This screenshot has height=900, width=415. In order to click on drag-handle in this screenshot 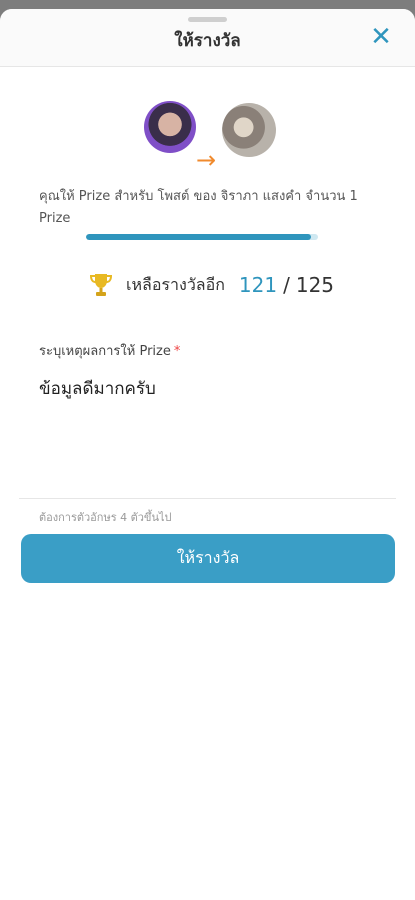, I will do `click(207, 19)`.